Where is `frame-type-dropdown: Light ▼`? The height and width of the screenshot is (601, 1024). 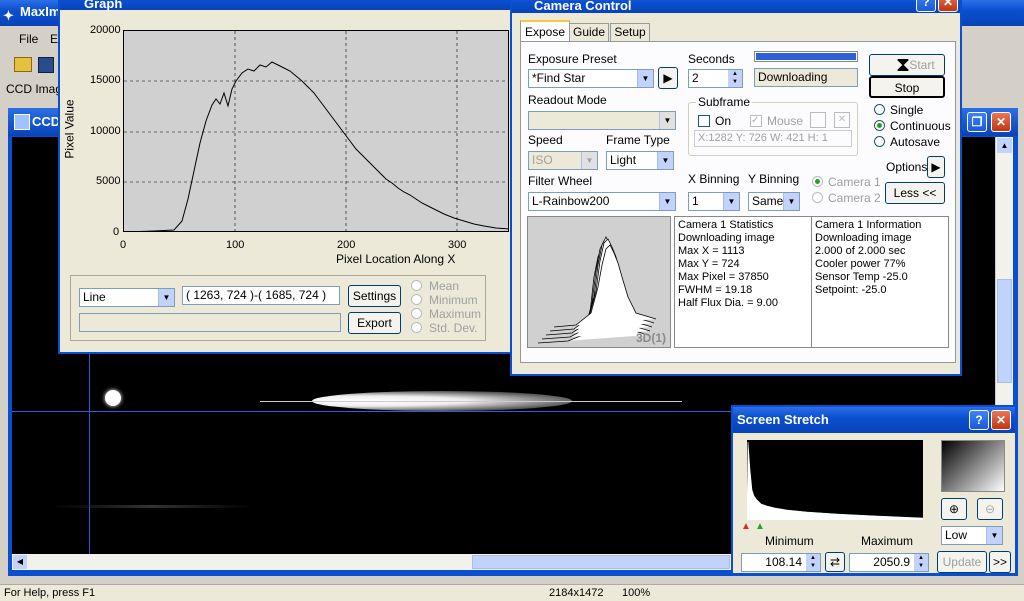 frame-type-dropdown: Light ▼ is located at coordinates (640, 160).